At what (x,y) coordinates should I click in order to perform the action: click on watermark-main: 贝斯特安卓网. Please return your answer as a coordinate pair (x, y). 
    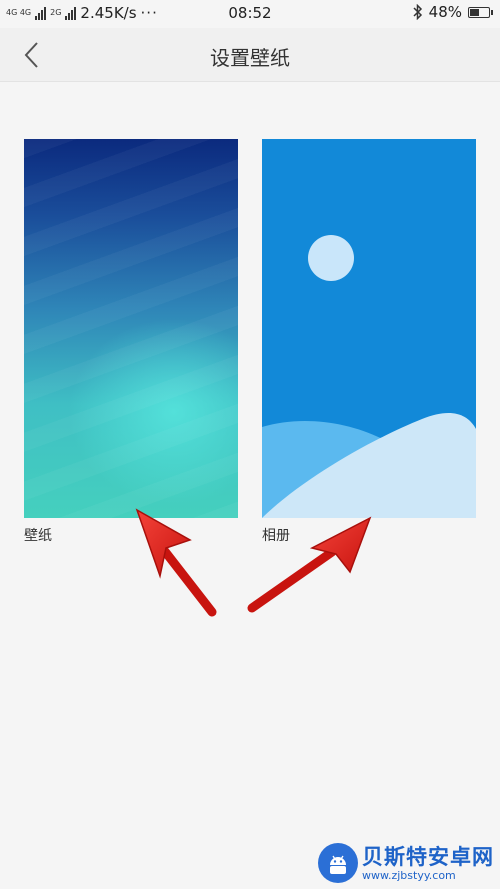
    Looking at the image, I should click on (428, 856).